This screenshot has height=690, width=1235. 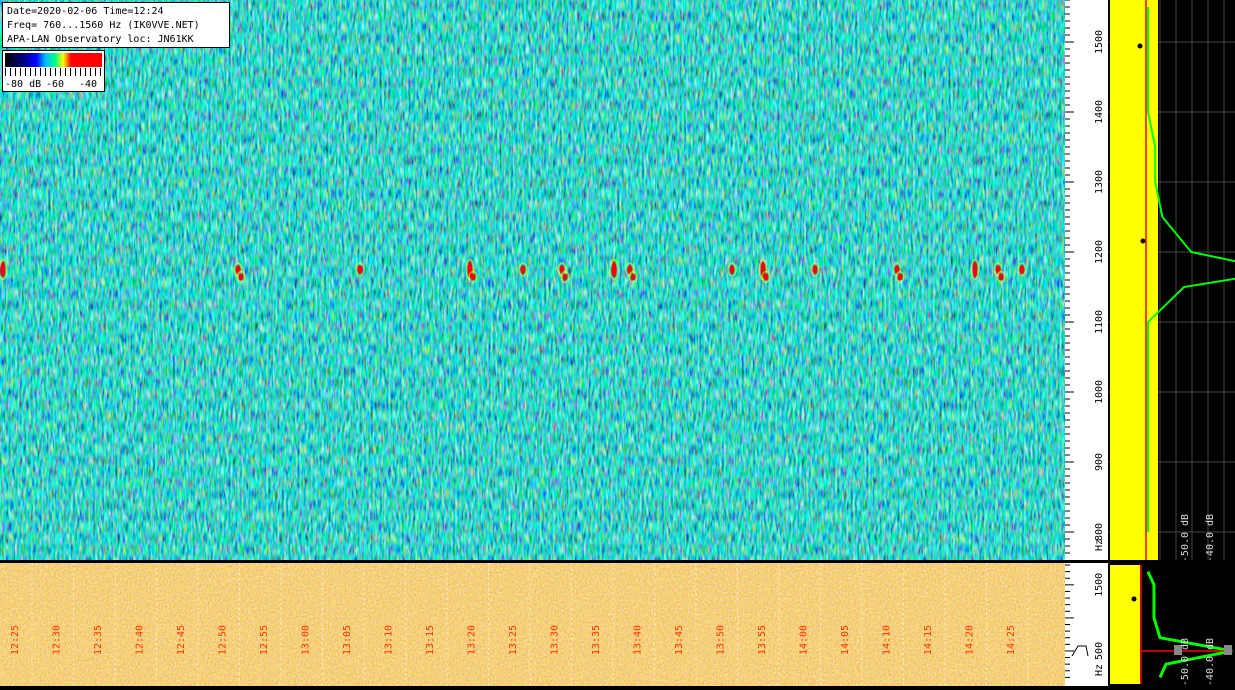 What do you see at coordinates (1185, 662) in the screenshot?
I see `lower-db-tick-label: -50.0 dB` at bounding box center [1185, 662].